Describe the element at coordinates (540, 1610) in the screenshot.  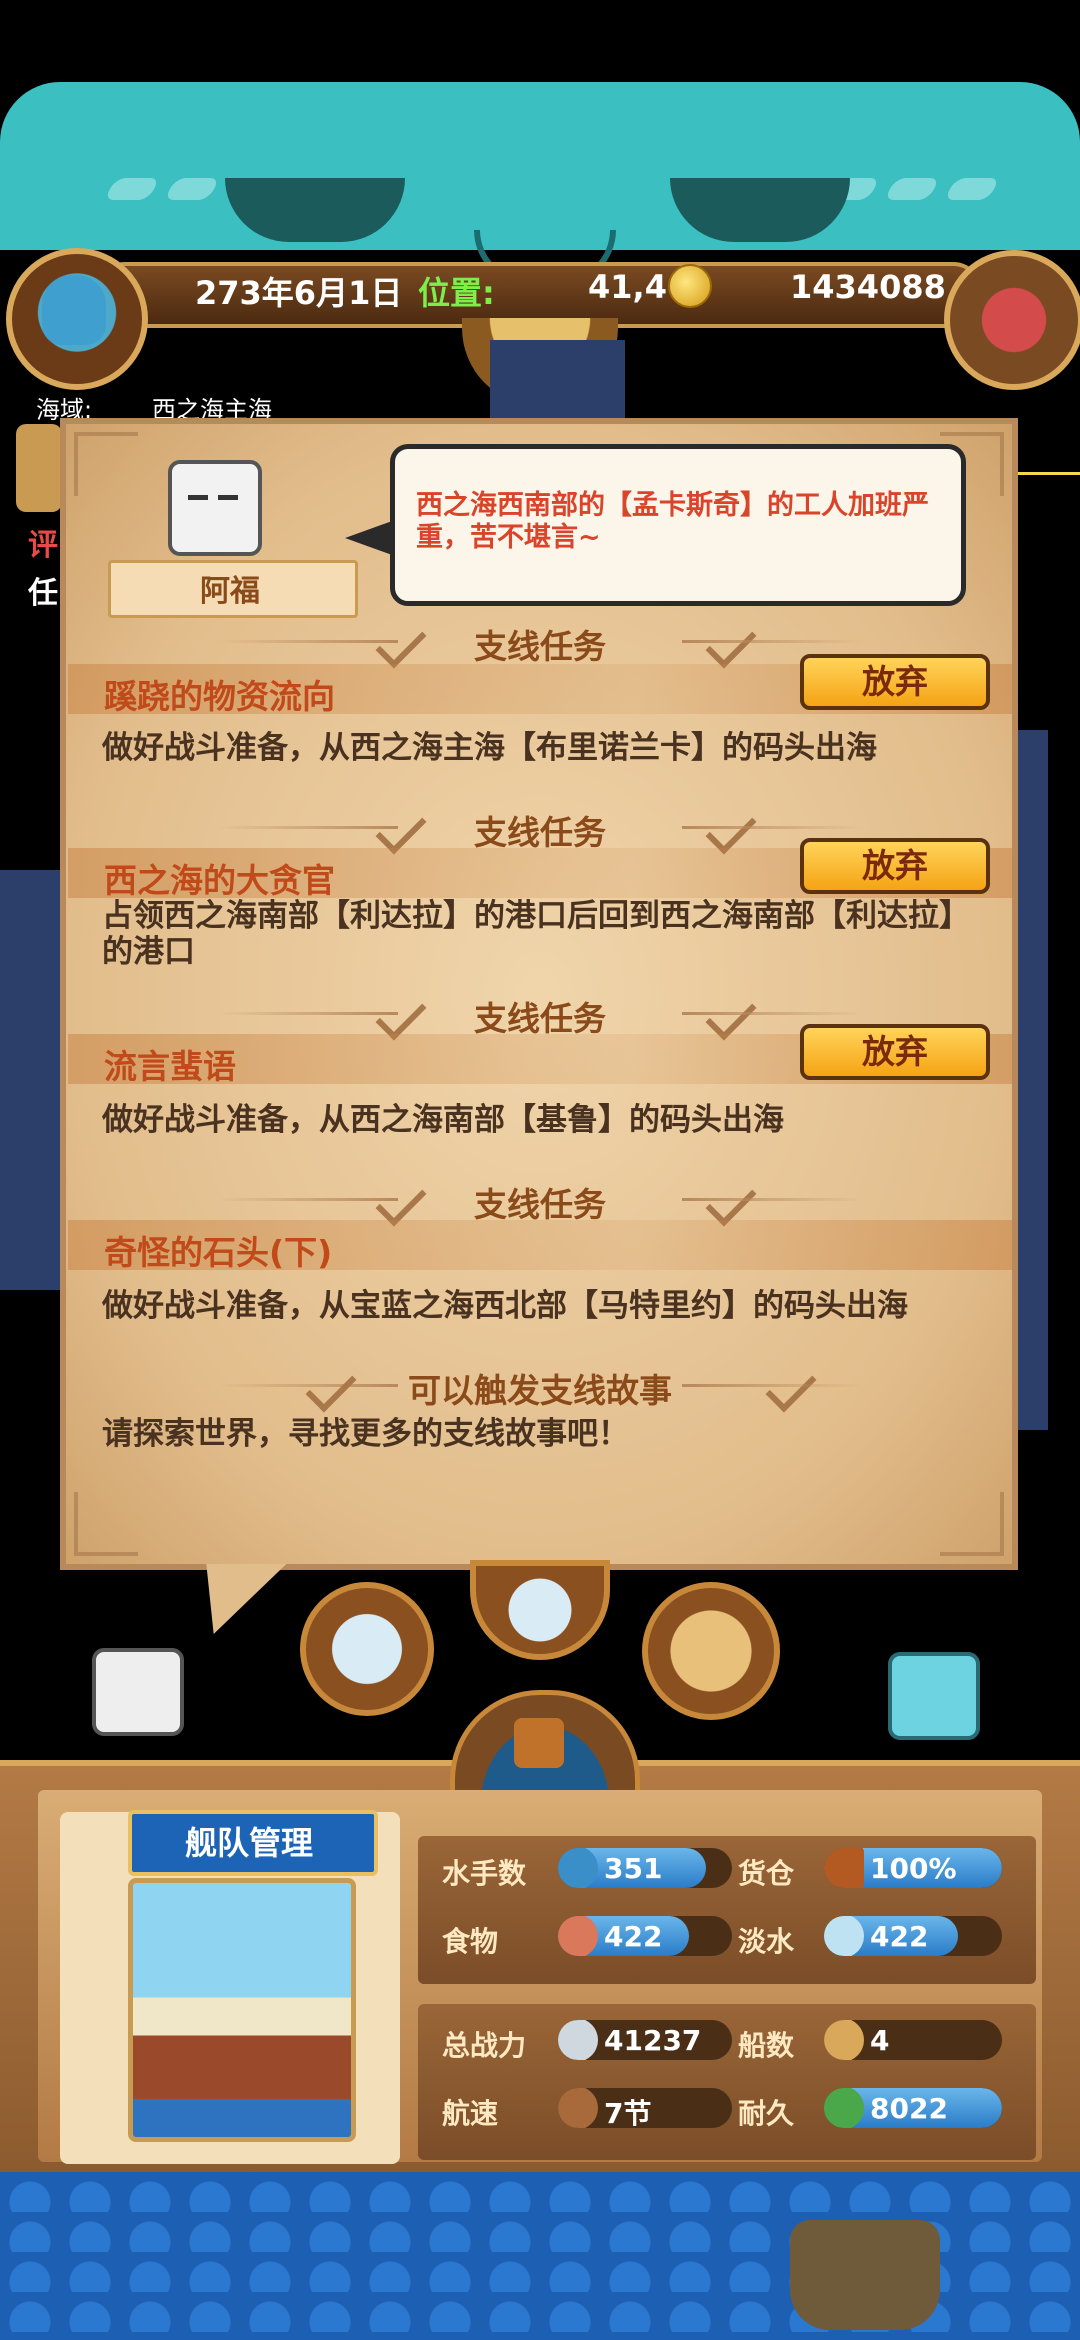
I see `anchor-icon` at that location.